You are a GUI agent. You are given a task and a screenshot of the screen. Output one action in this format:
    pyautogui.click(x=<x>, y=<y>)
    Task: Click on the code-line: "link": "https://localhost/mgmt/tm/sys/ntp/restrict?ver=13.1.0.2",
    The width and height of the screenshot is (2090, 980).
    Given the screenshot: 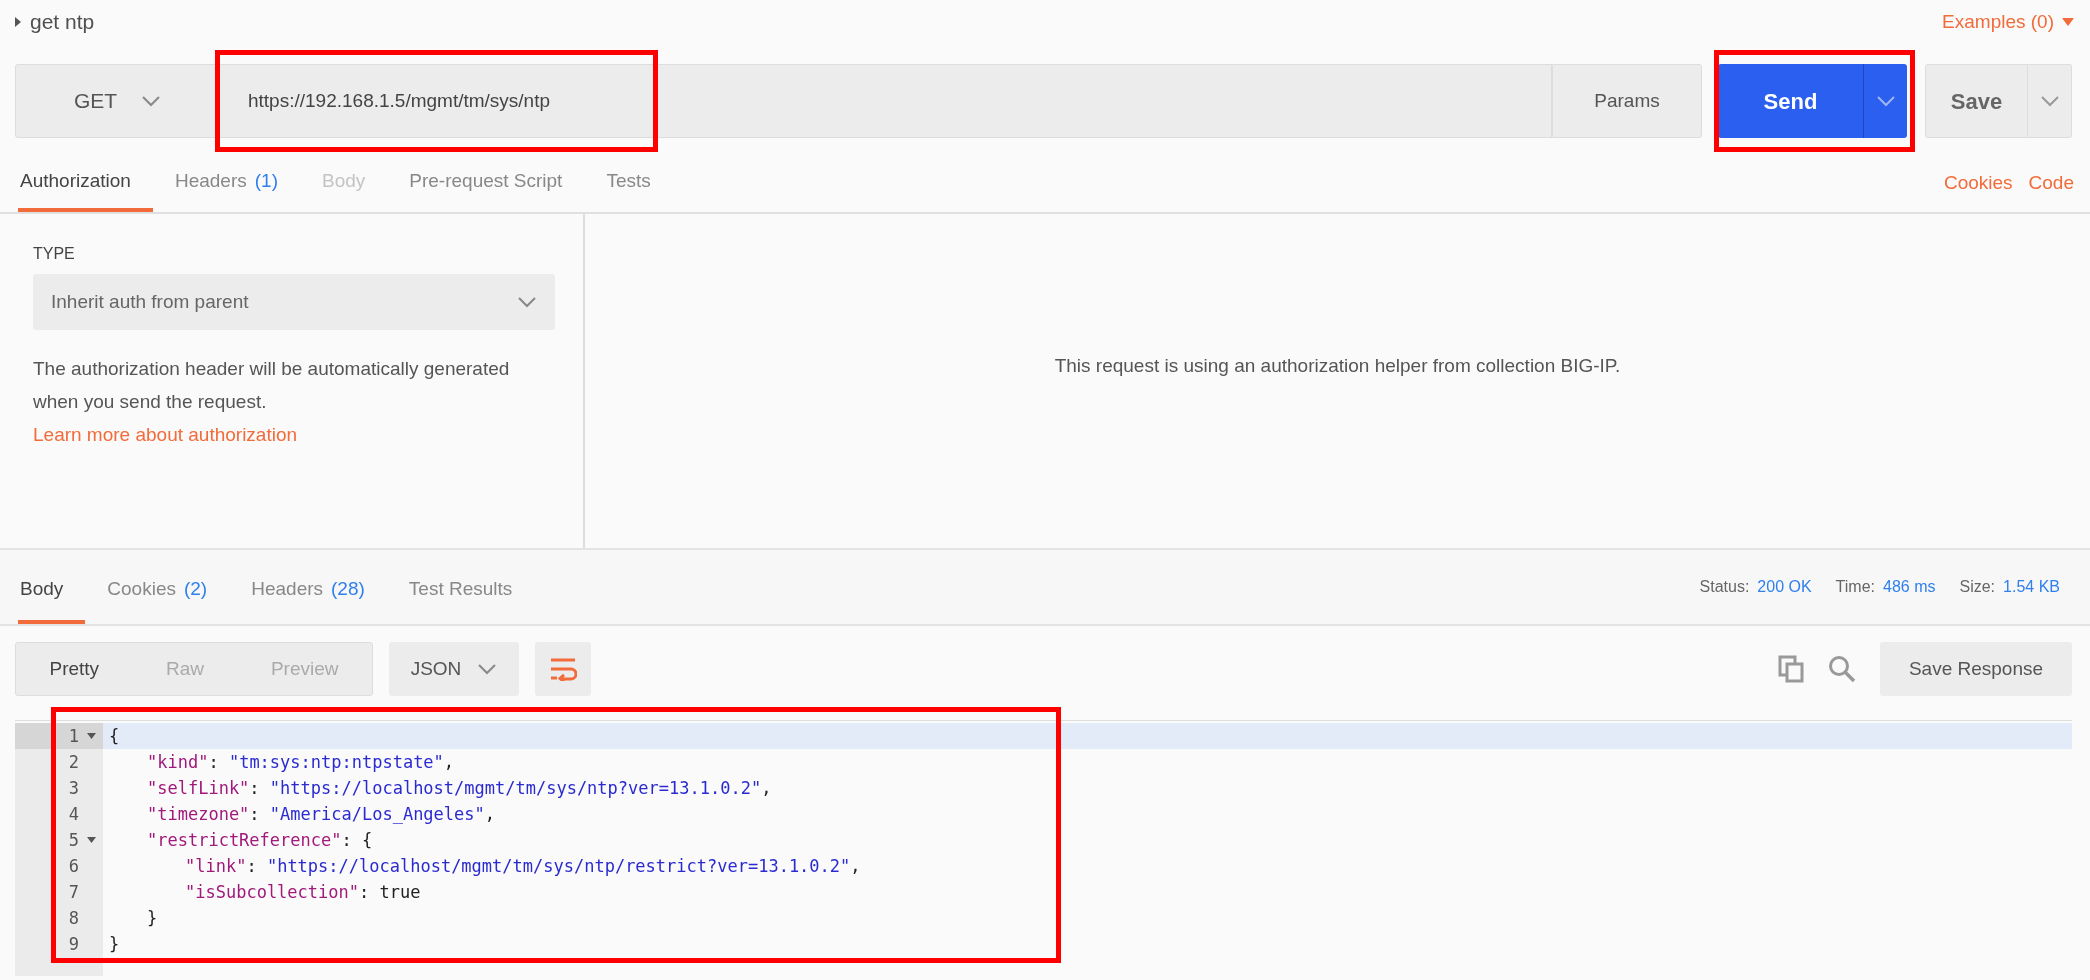 What is the action you would take?
    pyautogui.click(x=523, y=866)
    